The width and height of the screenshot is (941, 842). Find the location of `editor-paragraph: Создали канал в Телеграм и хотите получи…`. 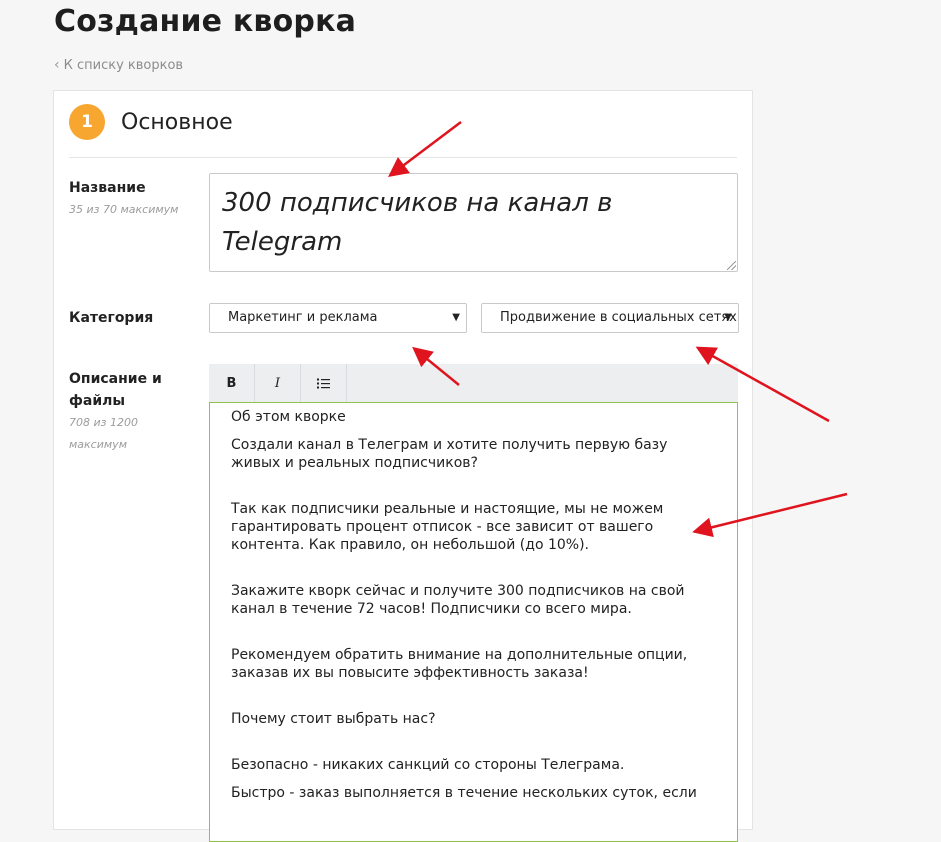

editor-paragraph: Создали канал в Телеграм и хотите получи… is located at coordinates (449, 454).